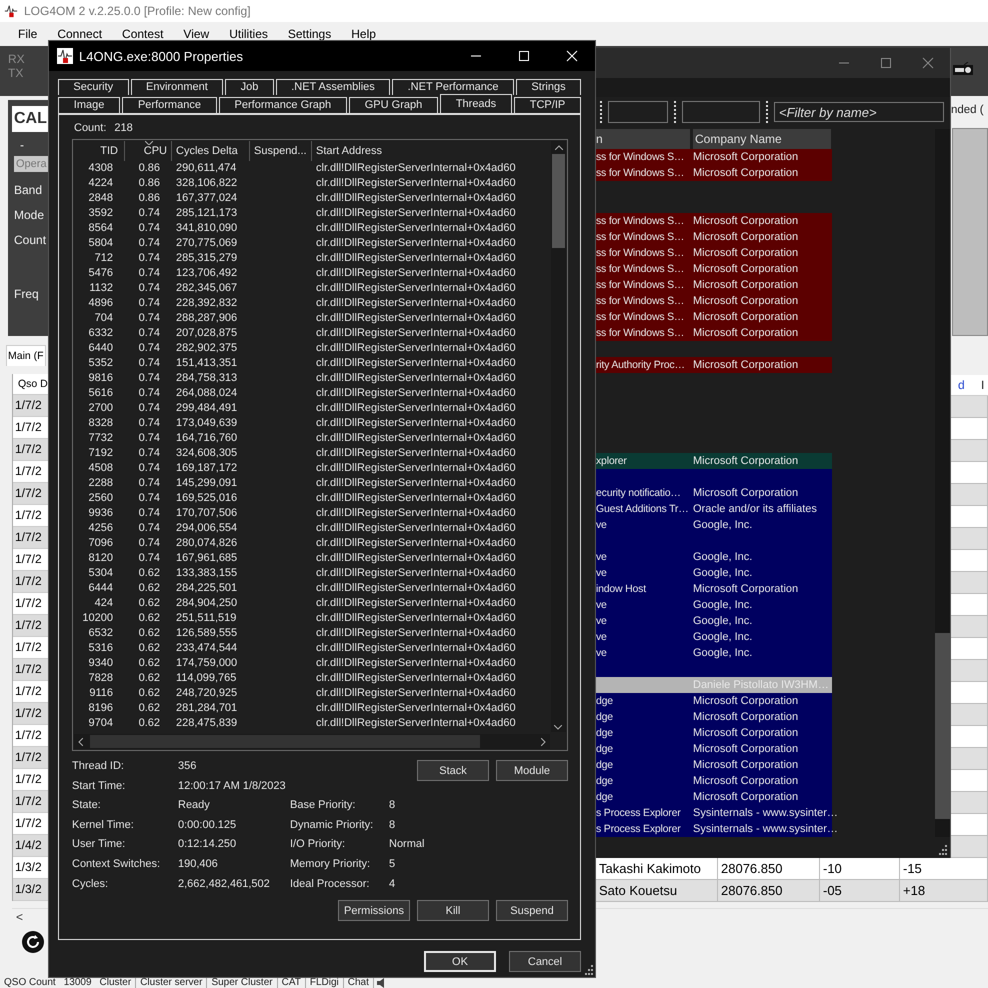  Describe the element at coordinates (79, 34) in the screenshot. I see `menu-item: Connect` at that location.